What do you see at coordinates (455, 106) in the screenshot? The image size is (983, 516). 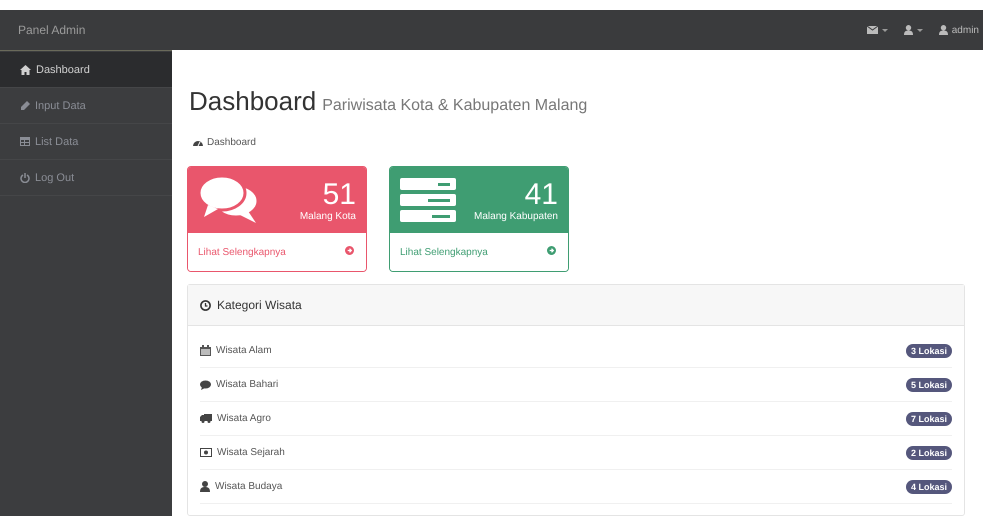 I see `page-subtitle: Pariwisata Kota & Kabupaten Malang` at bounding box center [455, 106].